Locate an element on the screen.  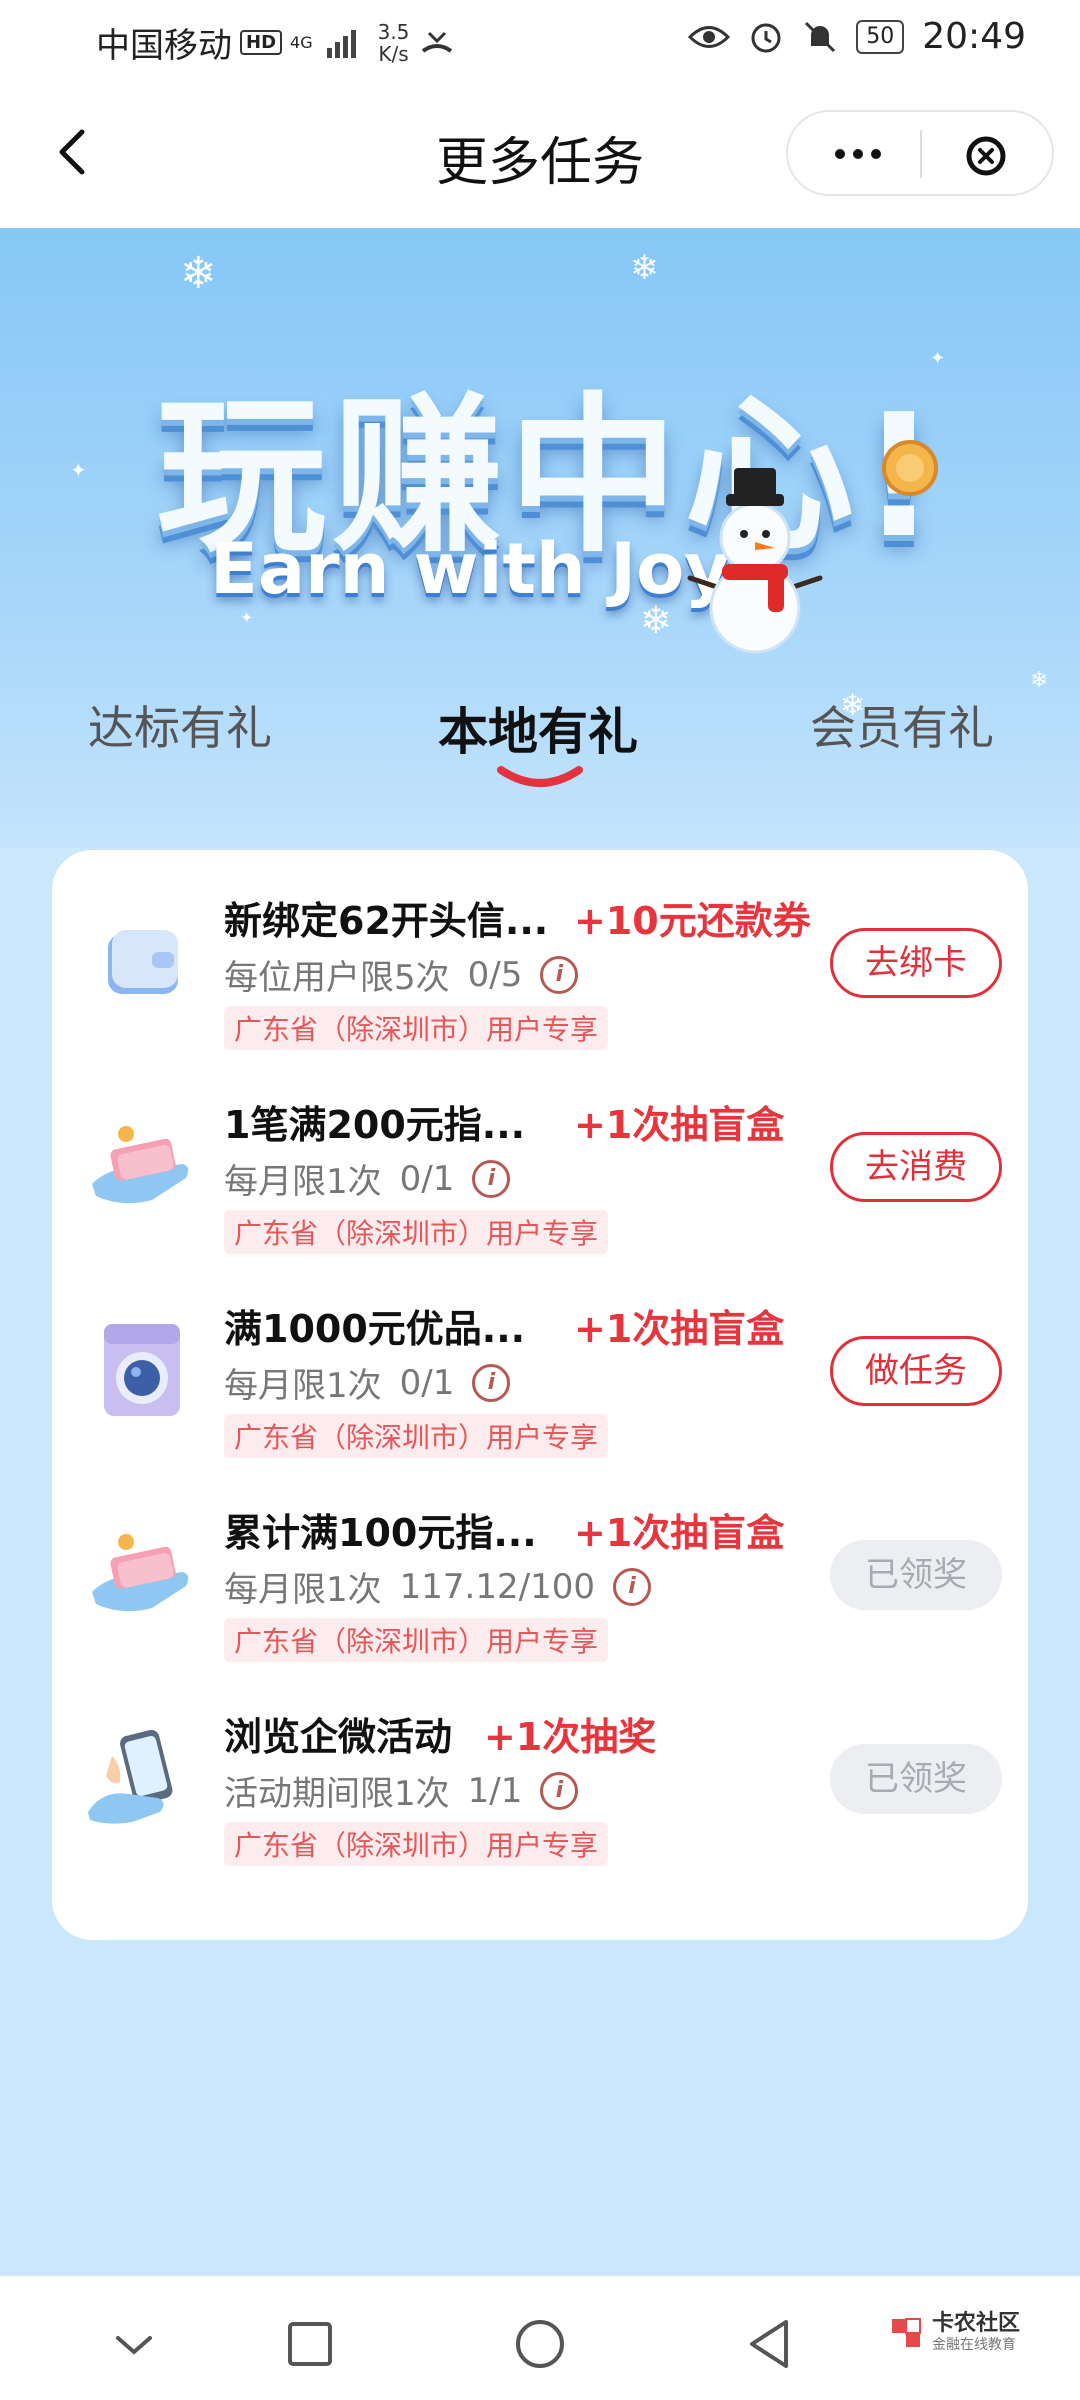
limit-text: 活动期间限1次 is located at coordinates (337, 1794).